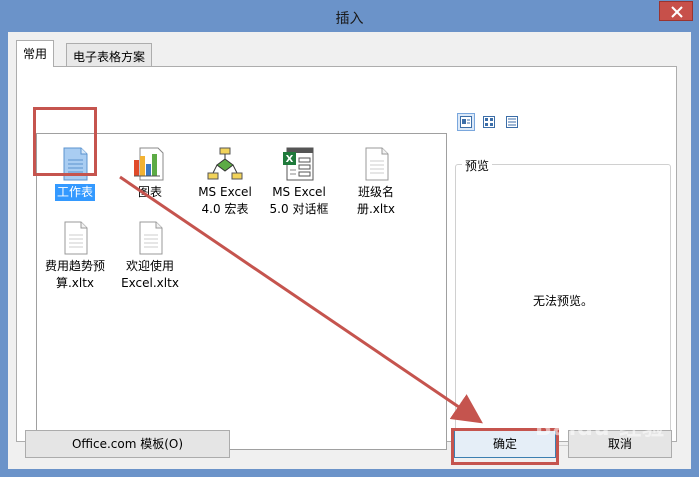  What do you see at coordinates (600, 428) in the screenshot?
I see `watermark: Baidu 经验` at bounding box center [600, 428].